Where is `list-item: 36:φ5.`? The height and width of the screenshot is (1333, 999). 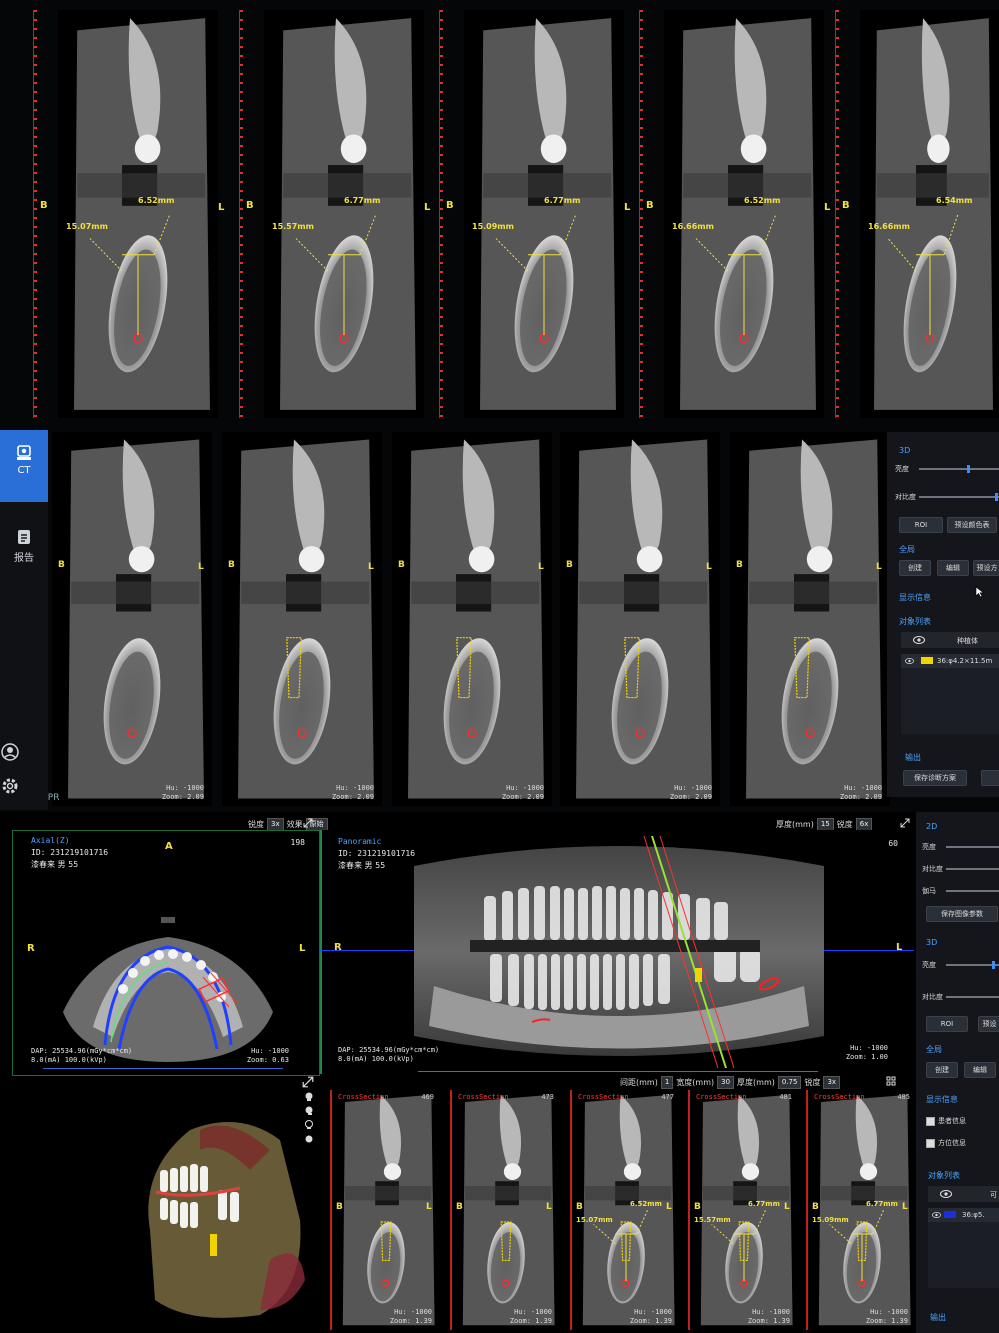
list-item: 36:φ5. is located at coordinates (963, 1215).